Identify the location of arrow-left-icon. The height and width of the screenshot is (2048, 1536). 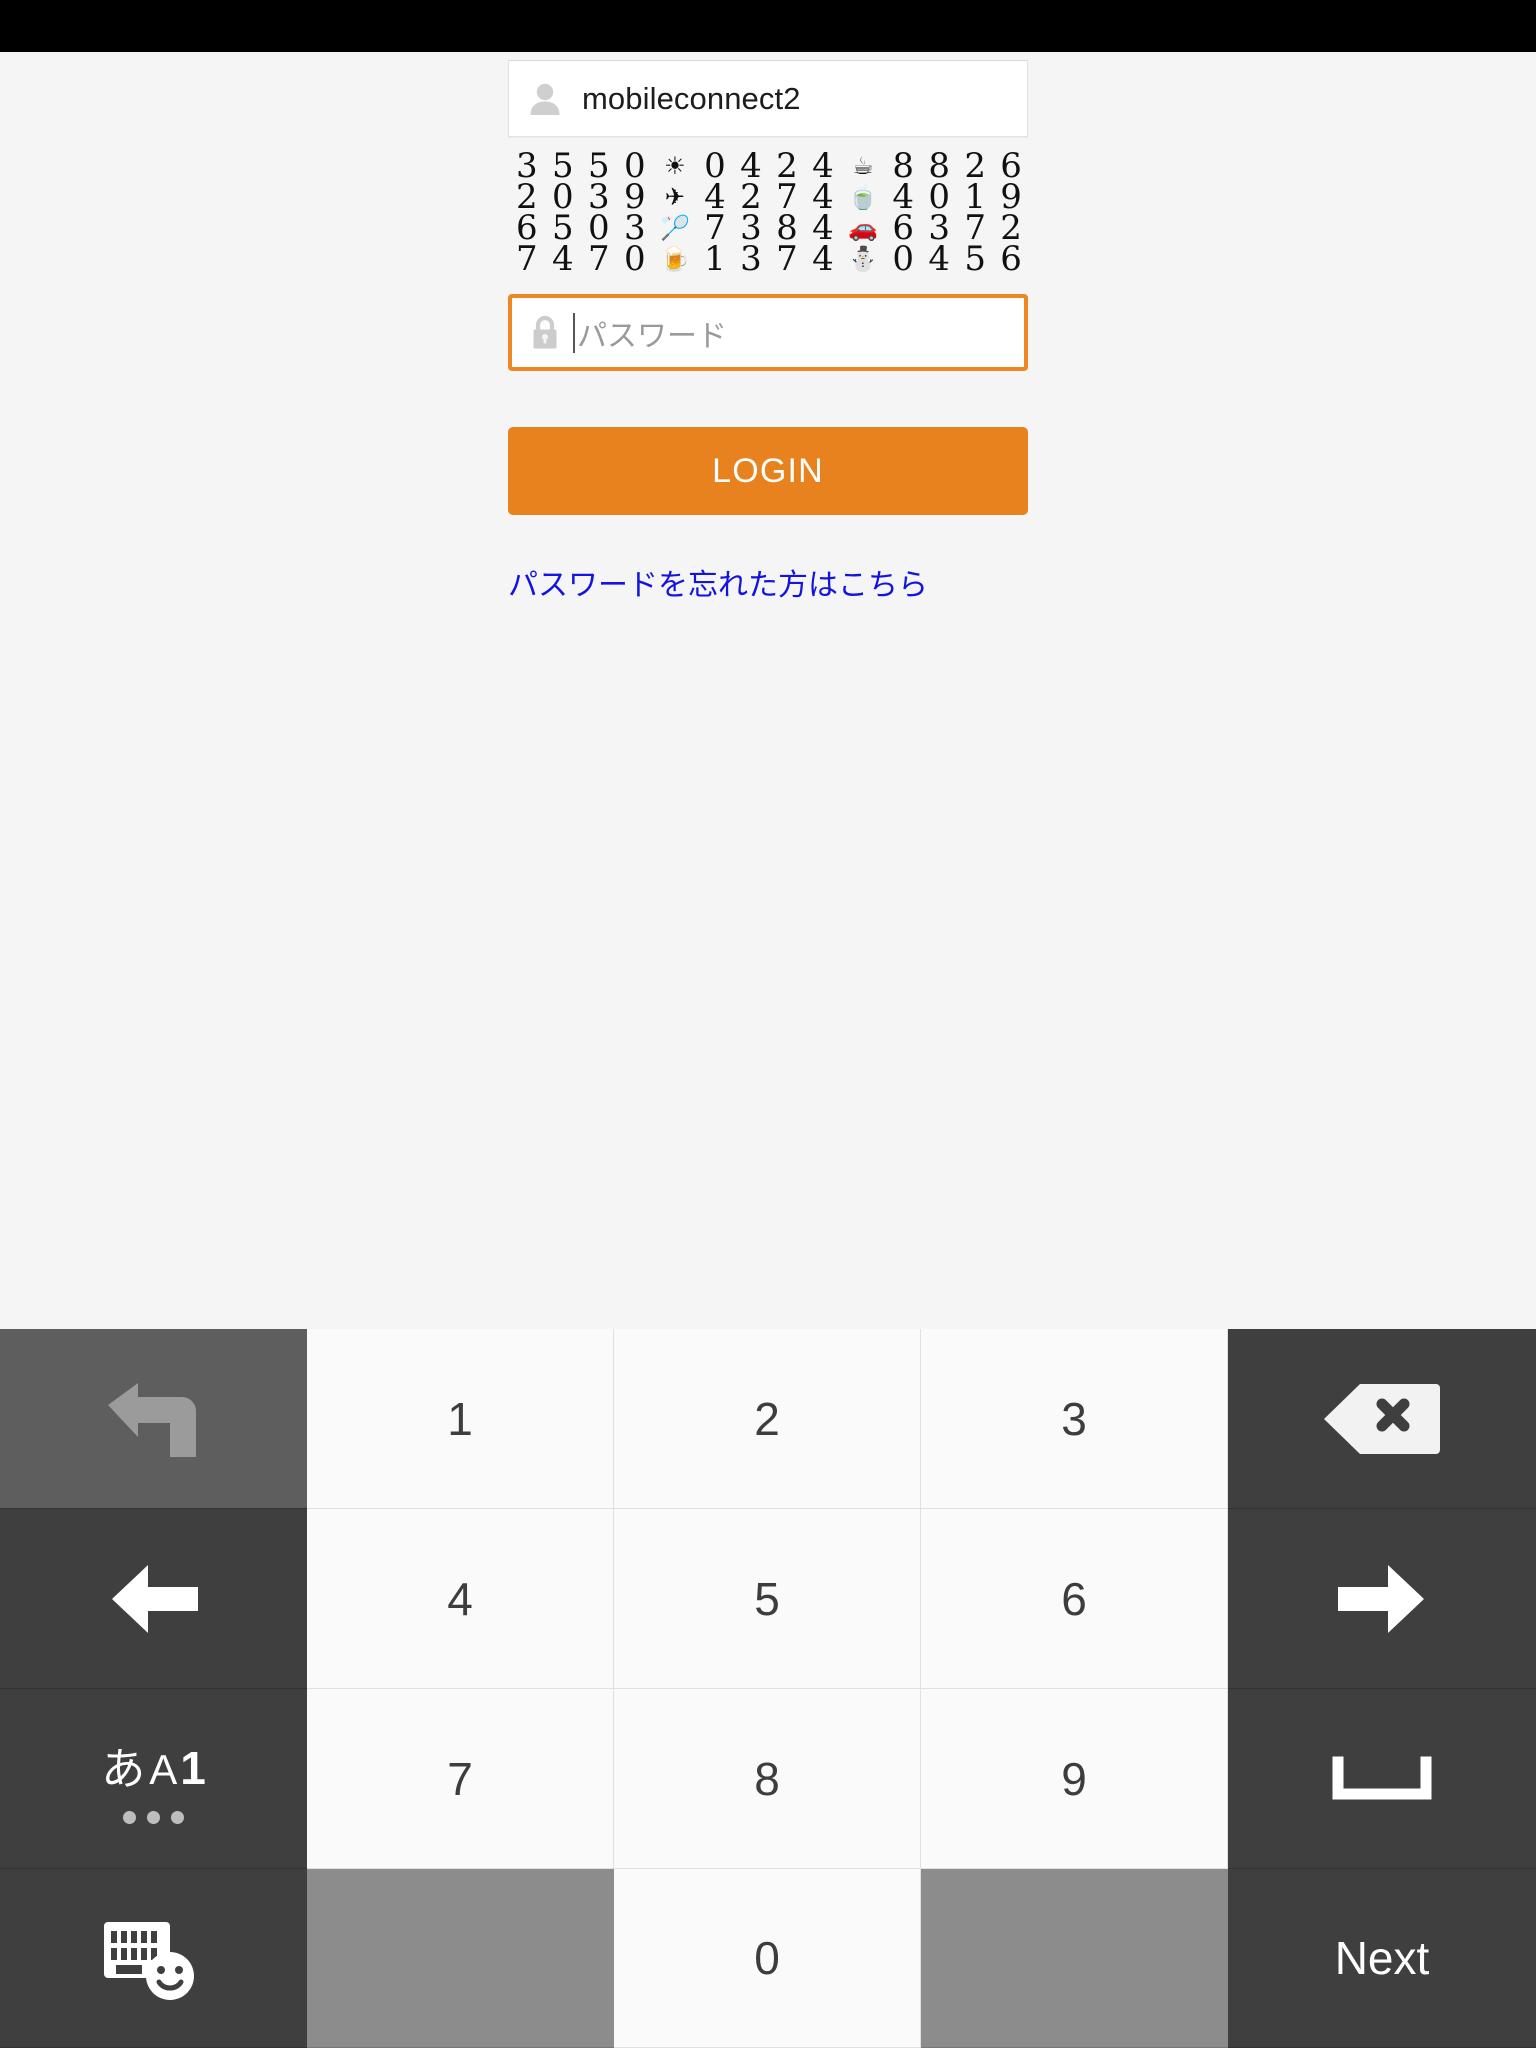
(154, 1599).